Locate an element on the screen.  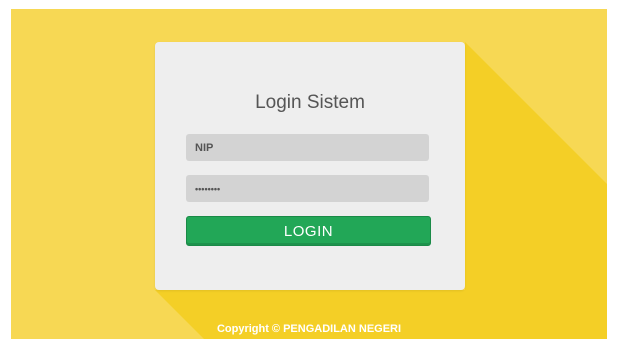
copyright-text: Copyright © PENGADILAN NEGERI is located at coordinates (309, 329).